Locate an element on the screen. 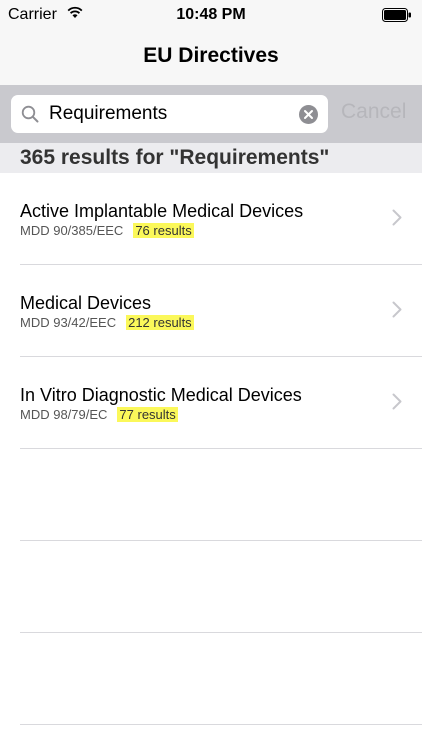 This screenshot has height=750, width=422. search-input is located at coordinates (171, 114).